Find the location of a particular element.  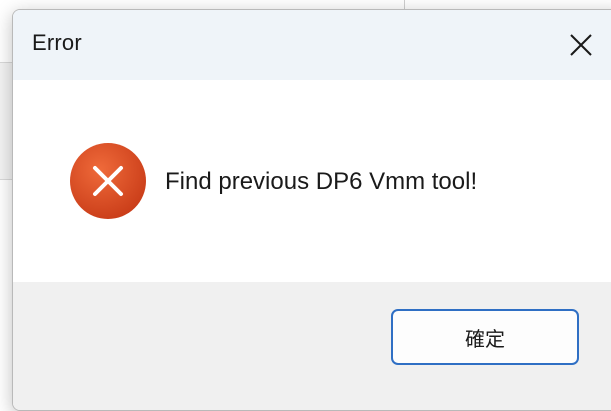

close-icon is located at coordinates (581, 45).